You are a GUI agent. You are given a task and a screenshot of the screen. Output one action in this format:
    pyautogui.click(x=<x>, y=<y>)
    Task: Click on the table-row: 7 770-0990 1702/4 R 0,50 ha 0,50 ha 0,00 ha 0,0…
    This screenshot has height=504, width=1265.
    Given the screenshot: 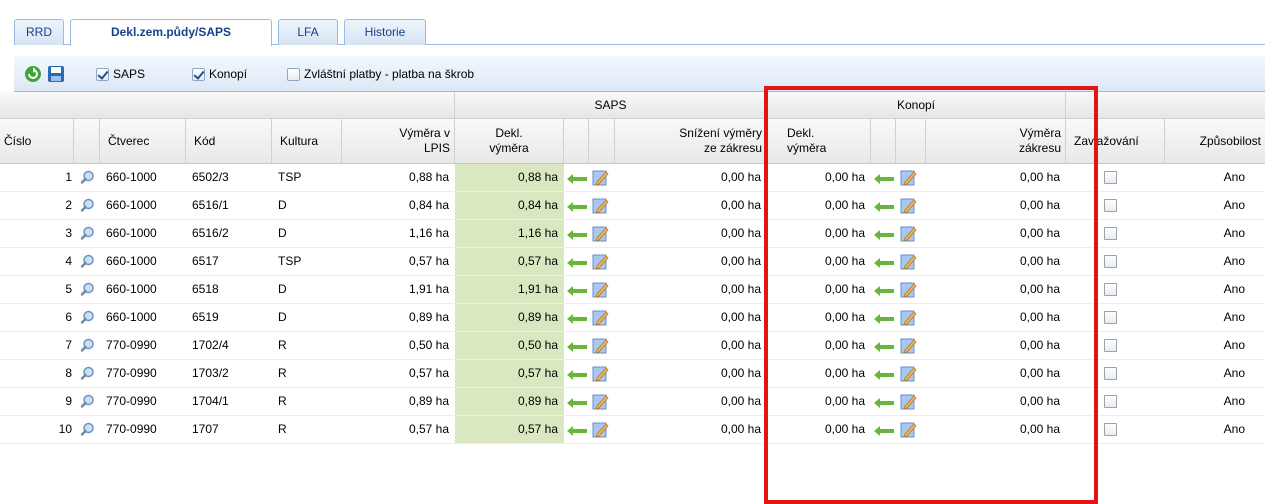 What is the action you would take?
    pyautogui.click(x=632, y=346)
    